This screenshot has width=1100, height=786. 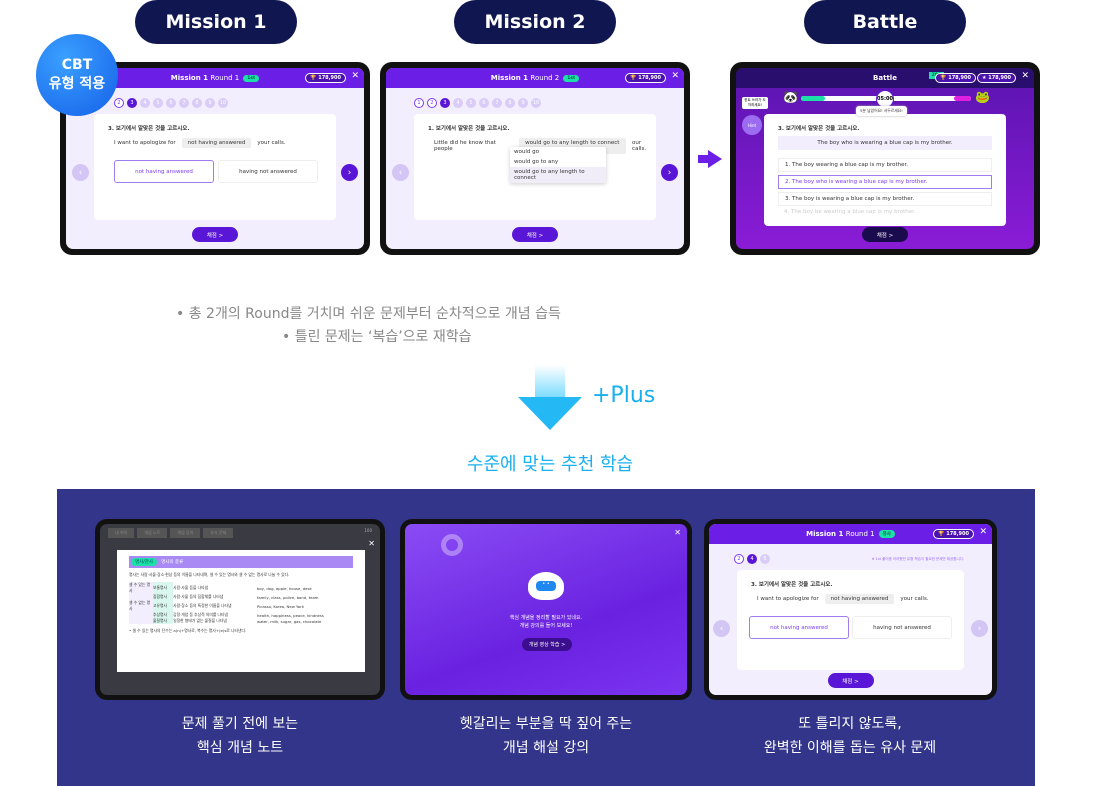 I want to click on title: Battle, so click(x=885, y=78).